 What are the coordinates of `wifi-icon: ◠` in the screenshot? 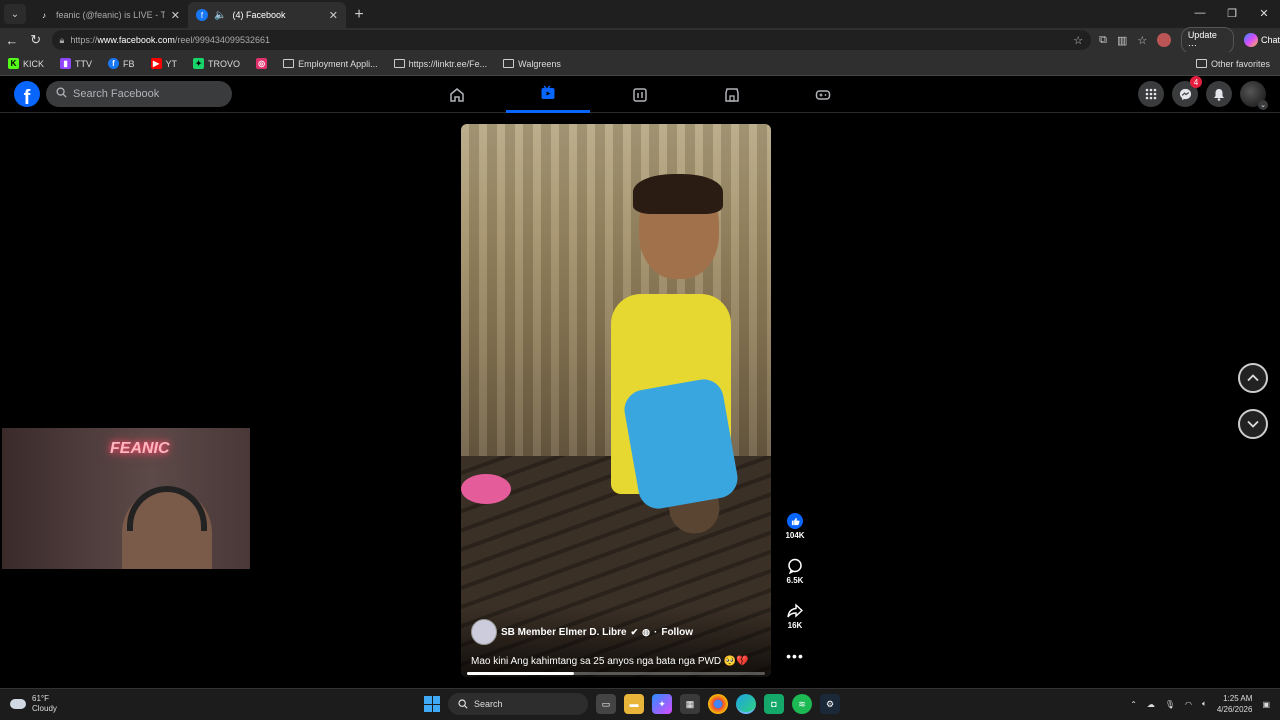 It's located at (1188, 704).